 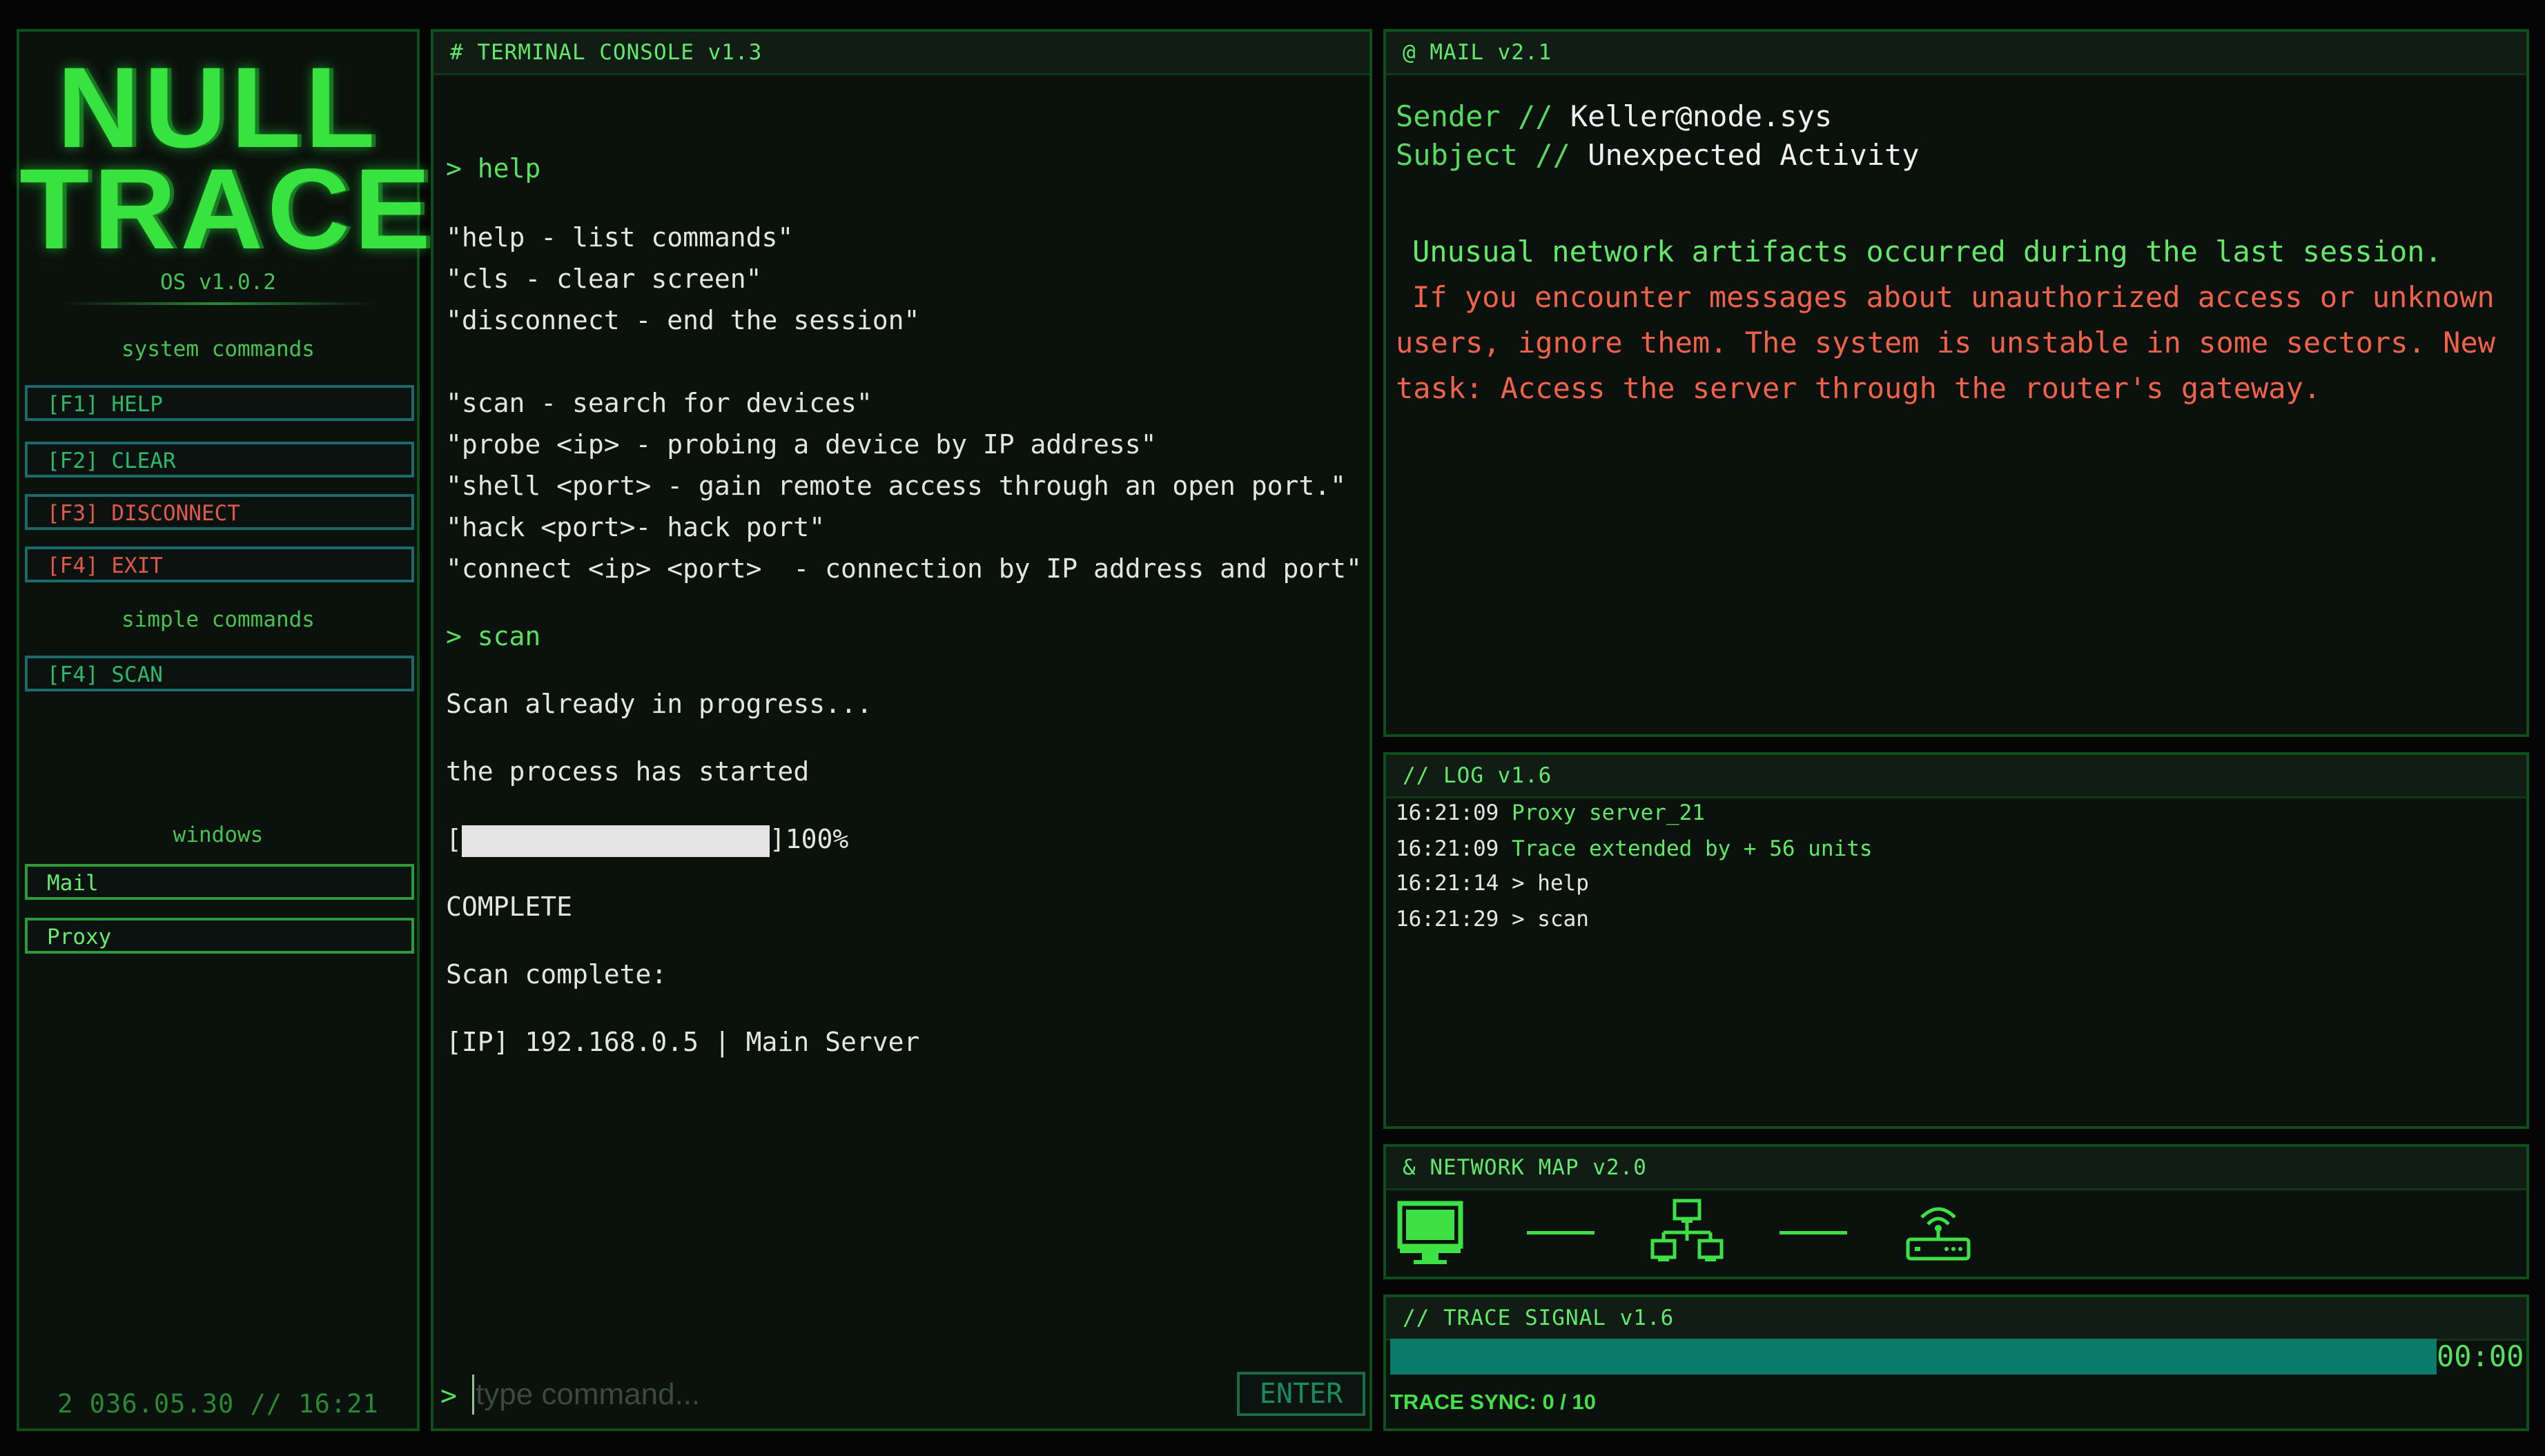 What do you see at coordinates (1956, 53) in the screenshot?
I see `mail-title: @ MAIL v2.1` at bounding box center [1956, 53].